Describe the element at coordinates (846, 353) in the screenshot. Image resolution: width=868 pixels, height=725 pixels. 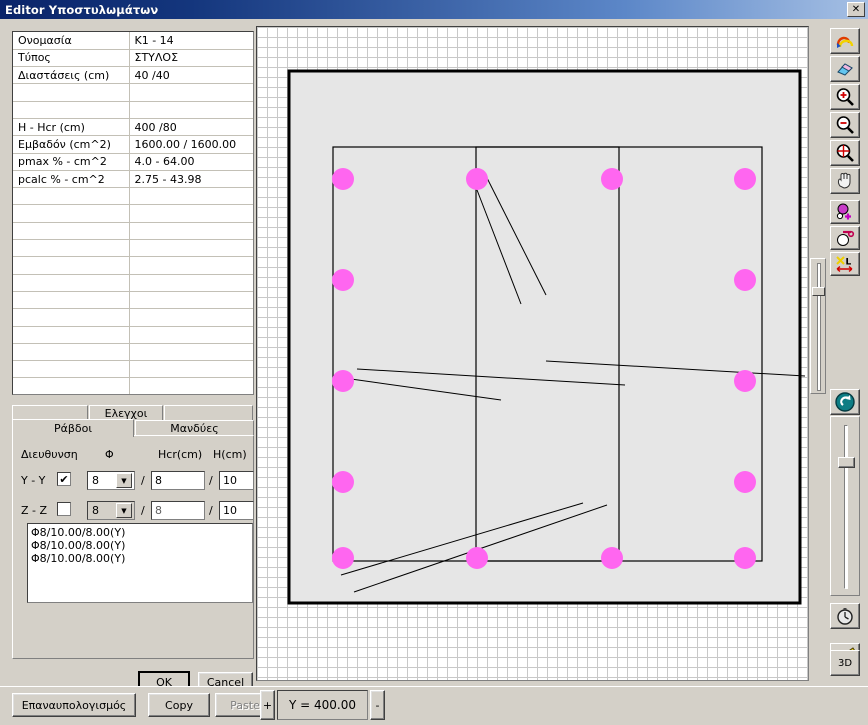
I see `drawing-toolbar: L 3D` at that location.